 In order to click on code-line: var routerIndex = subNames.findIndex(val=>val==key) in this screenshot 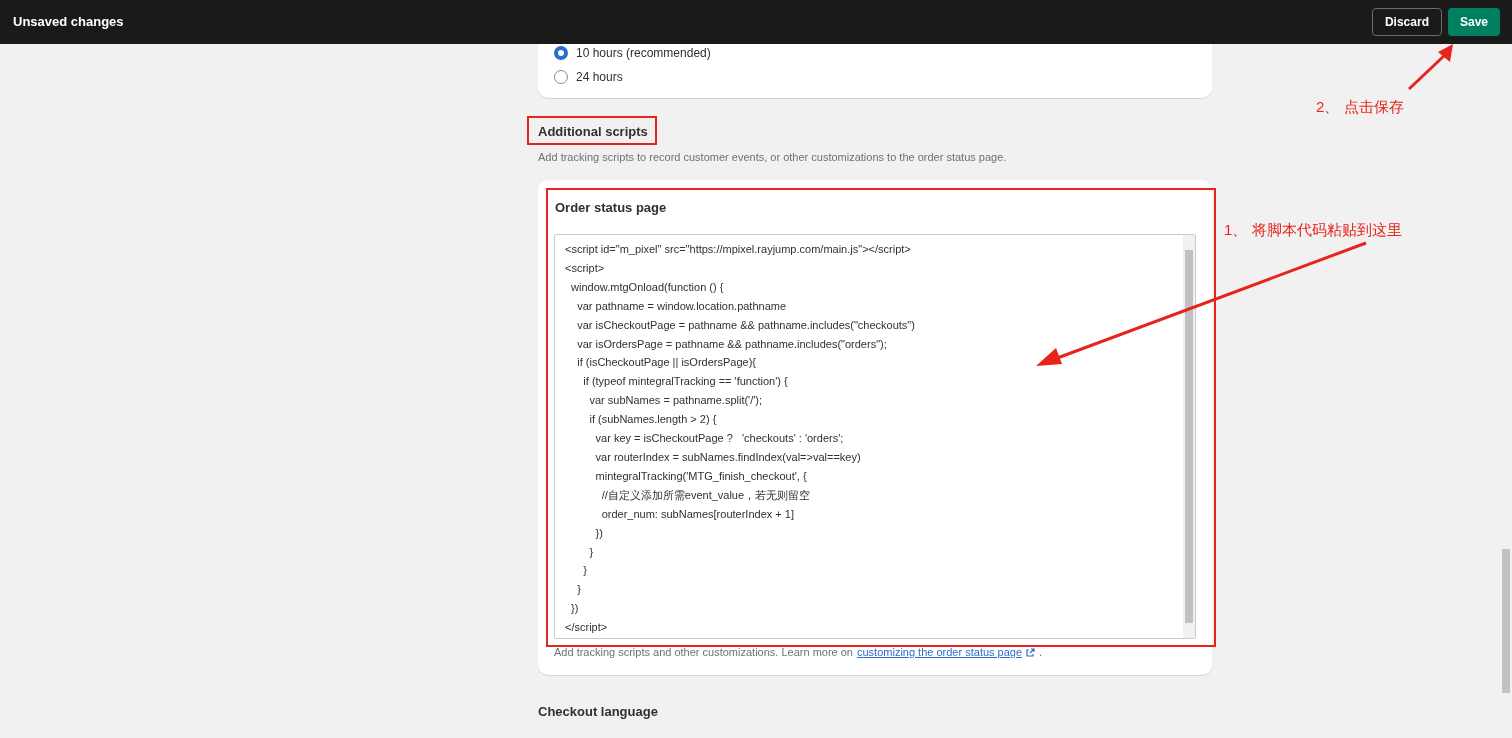, I will do `click(727, 457)`.